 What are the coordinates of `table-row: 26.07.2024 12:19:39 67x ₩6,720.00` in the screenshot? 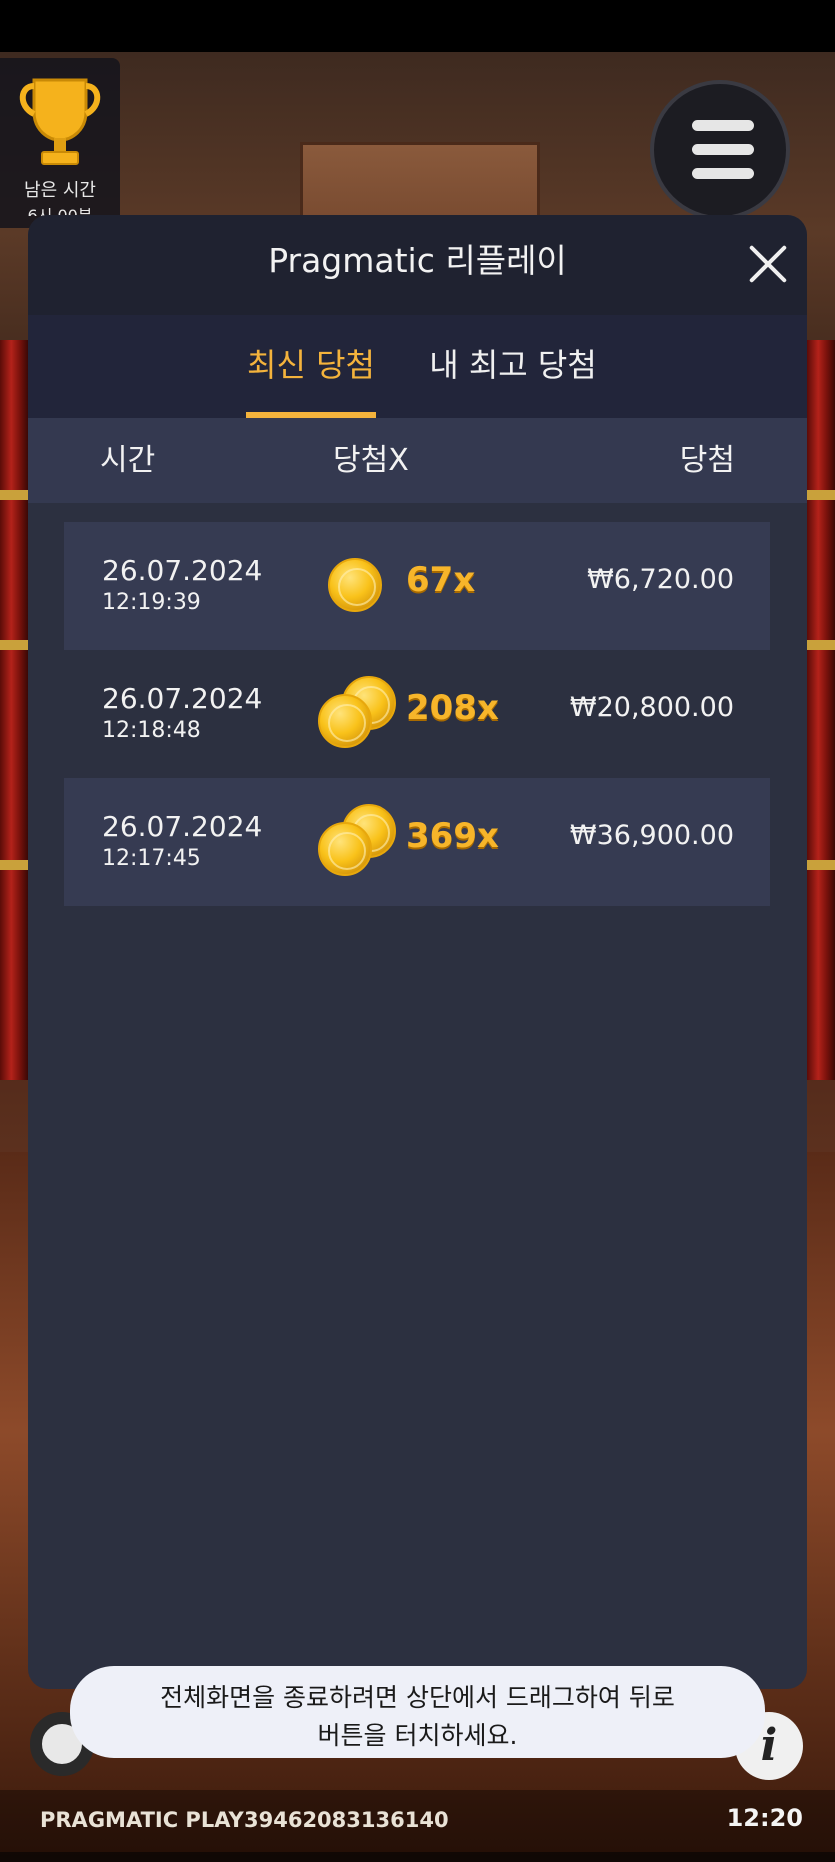 It's located at (417, 586).